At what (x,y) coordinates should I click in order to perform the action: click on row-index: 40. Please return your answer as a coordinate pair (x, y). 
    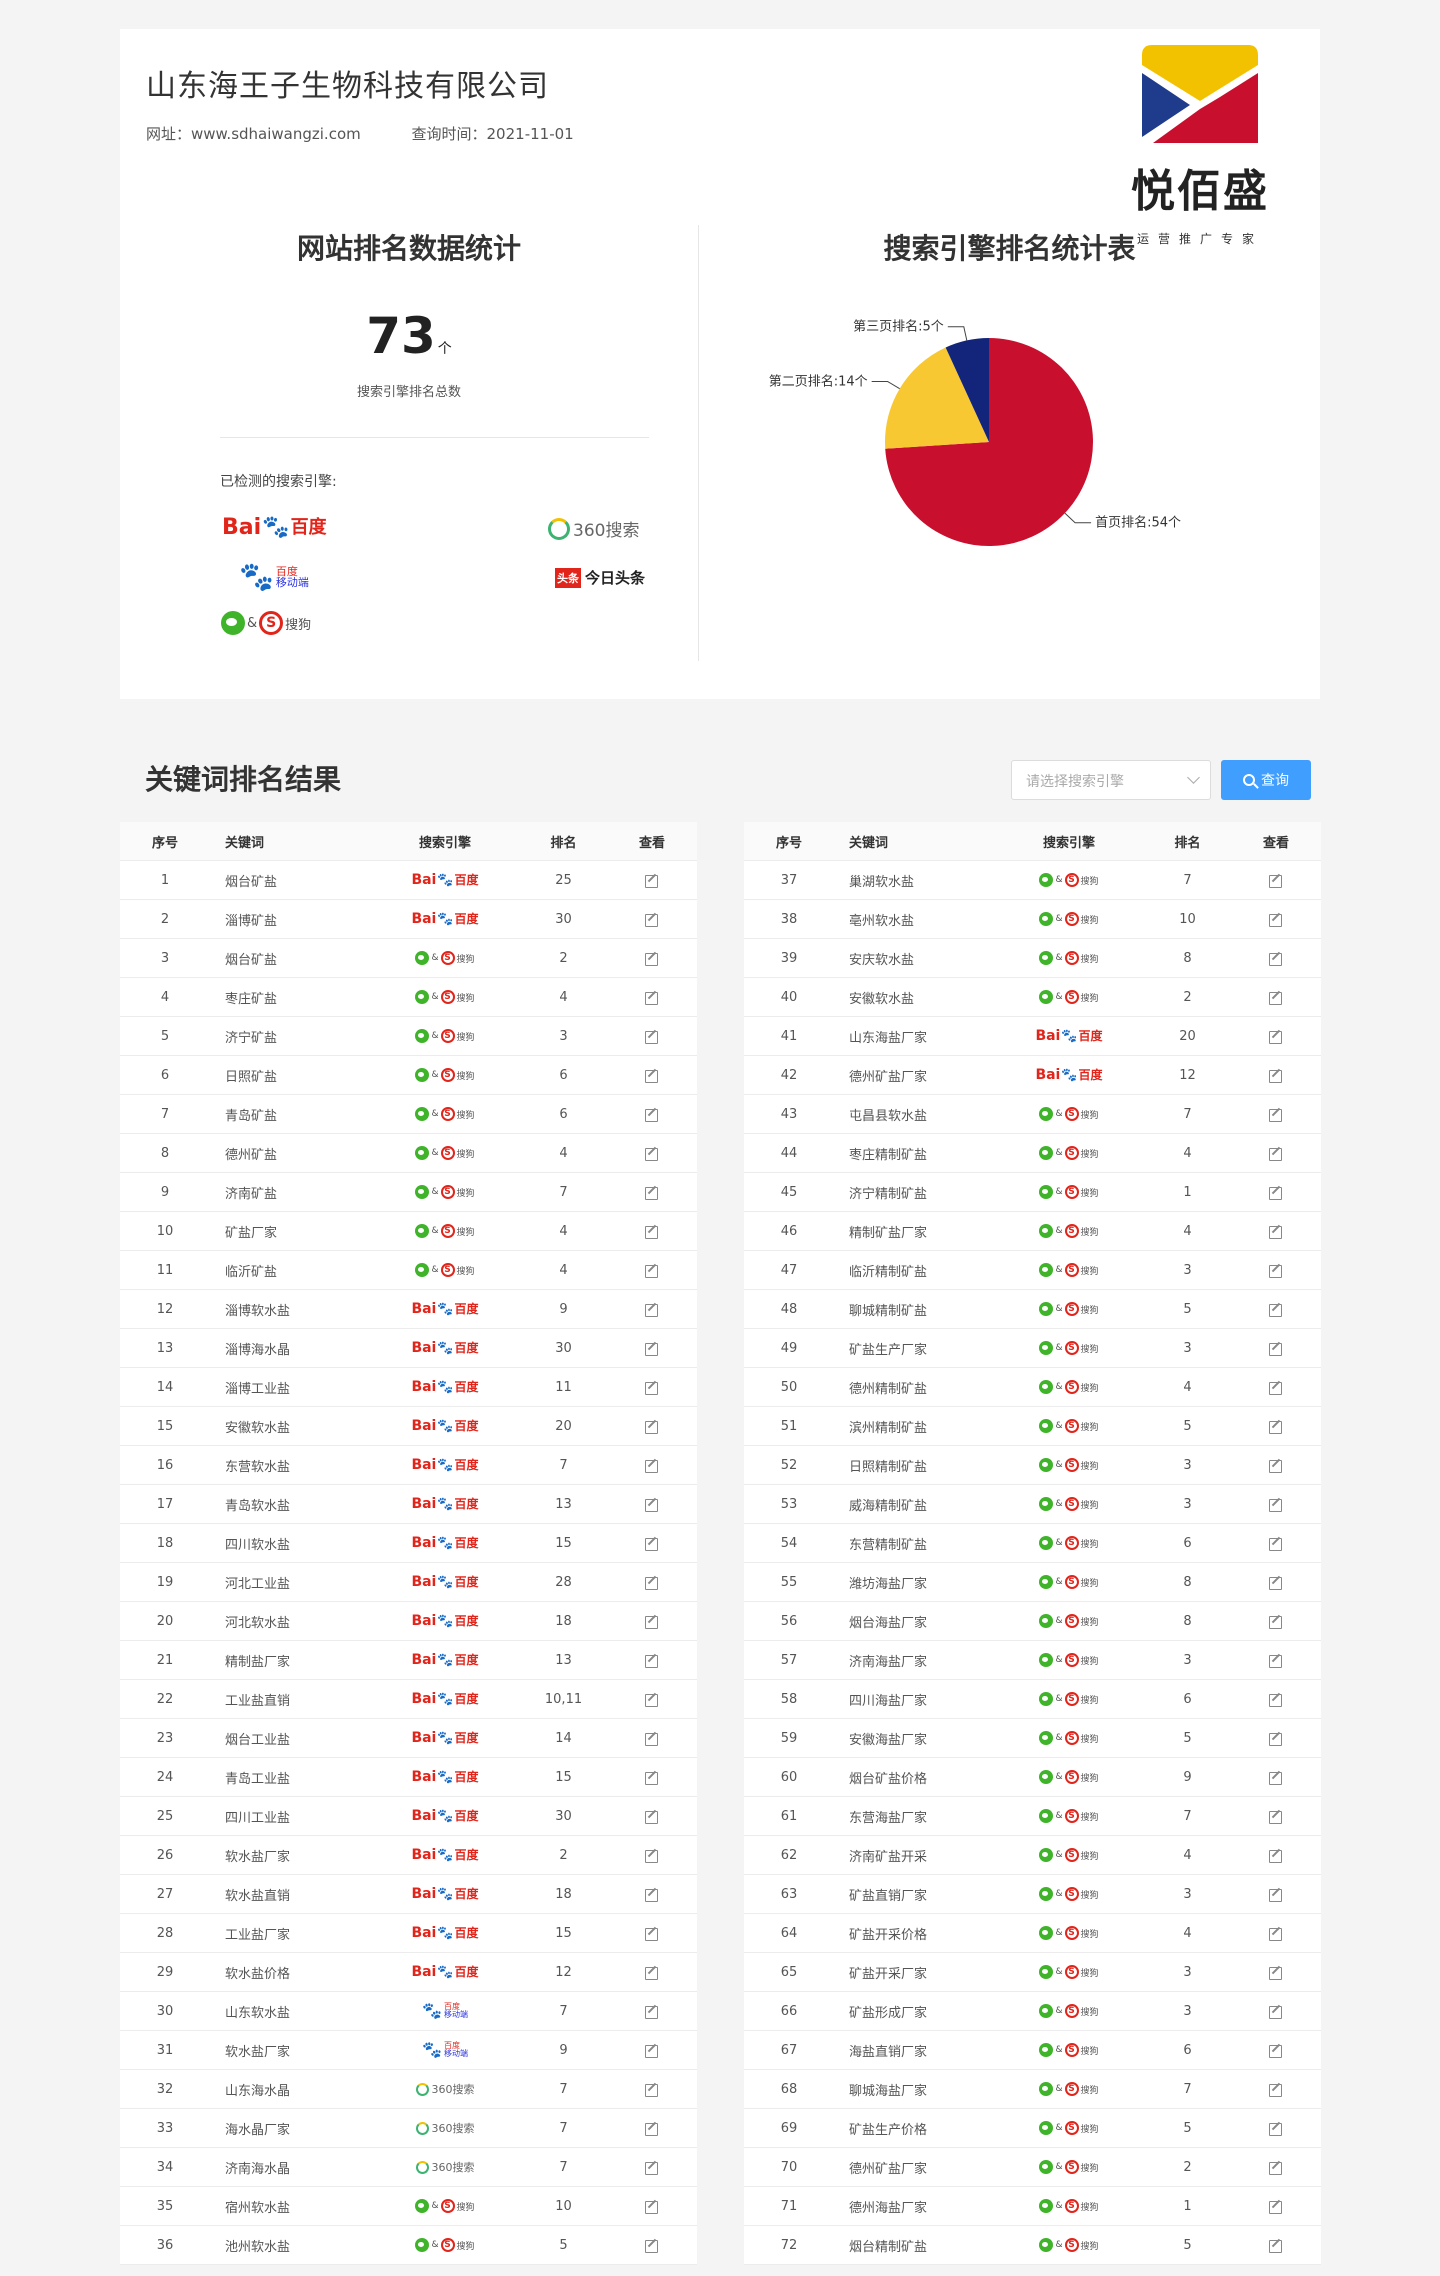
    Looking at the image, I should click on (789, 997).